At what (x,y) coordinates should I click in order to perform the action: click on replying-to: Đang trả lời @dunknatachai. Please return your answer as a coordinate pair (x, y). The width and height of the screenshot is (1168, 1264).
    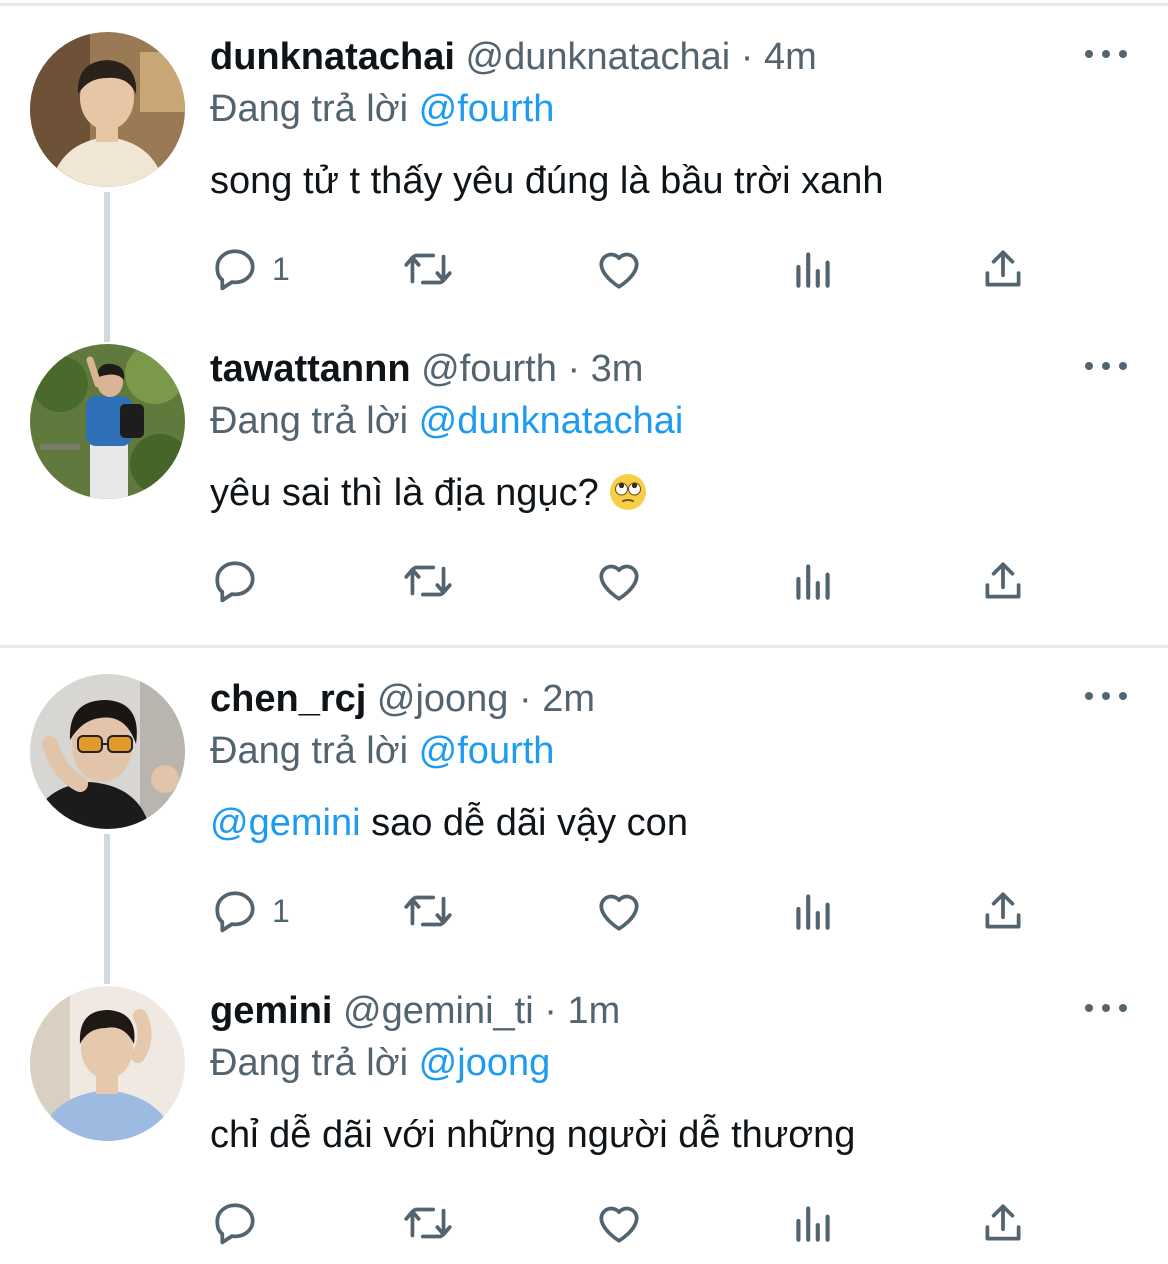
    Looking at the image, I should click on (446, 421).